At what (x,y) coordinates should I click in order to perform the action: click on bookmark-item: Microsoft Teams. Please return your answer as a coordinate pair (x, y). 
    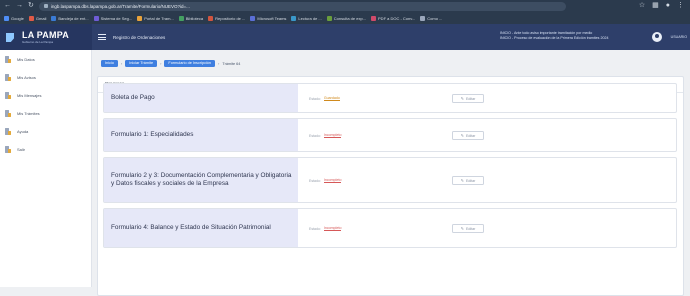
    Looking at the image, I should click on (268, 18).